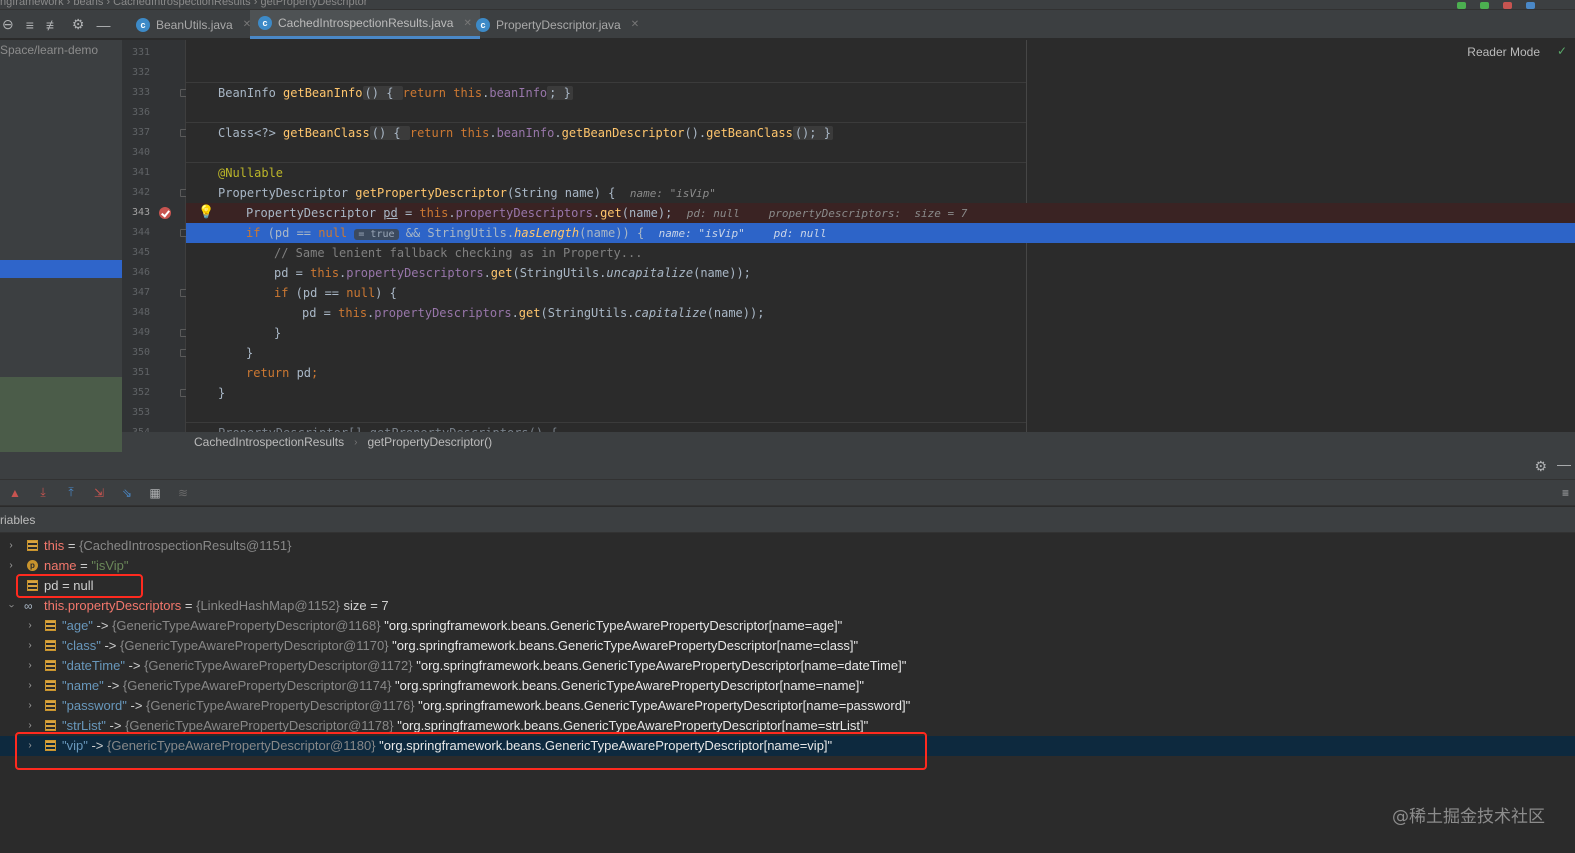 This screenshot has width=1575, height=853. I want to click on code-line-349: }, so click(880, 333).